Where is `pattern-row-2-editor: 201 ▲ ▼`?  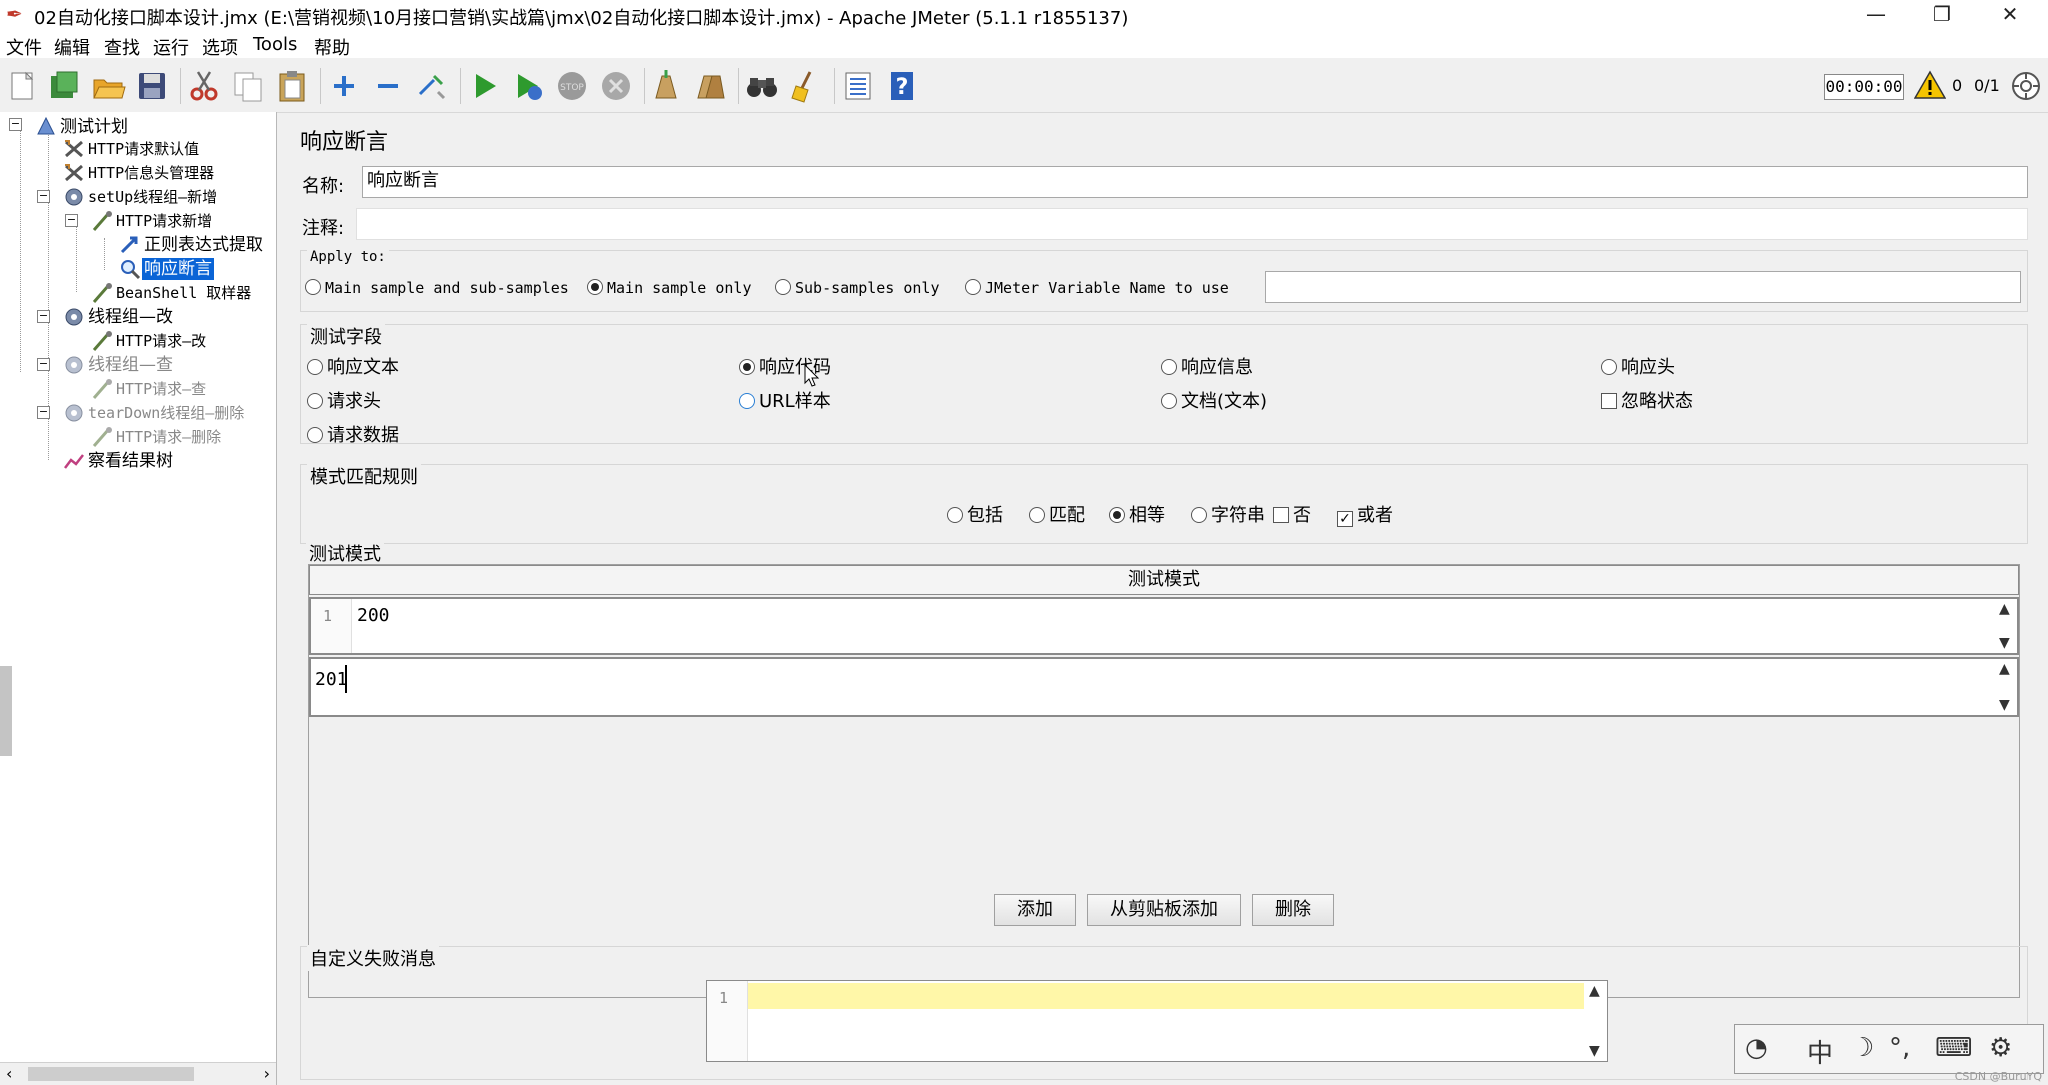 pattern-row-2-editor: 201 ▲ ▼ is located at coordinates (1164, 687).